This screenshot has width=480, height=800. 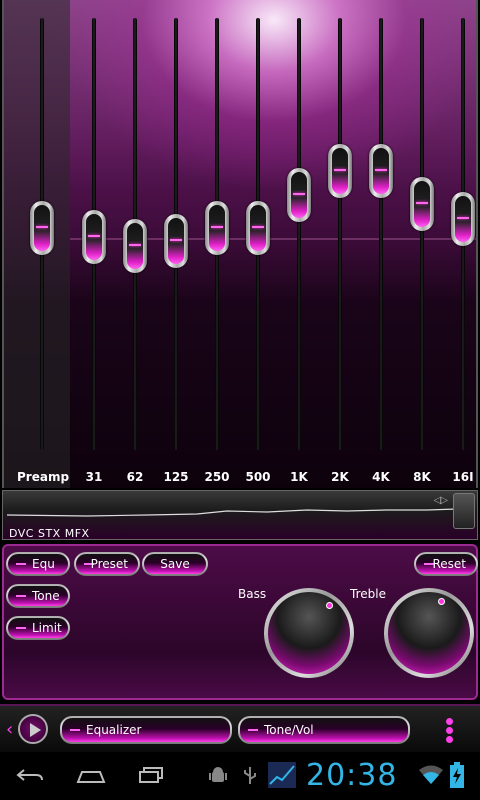 What do you see at coordinates (450, 730) in the screenshot?
I see `more-menu-icon` at bounding box center [450, 730].